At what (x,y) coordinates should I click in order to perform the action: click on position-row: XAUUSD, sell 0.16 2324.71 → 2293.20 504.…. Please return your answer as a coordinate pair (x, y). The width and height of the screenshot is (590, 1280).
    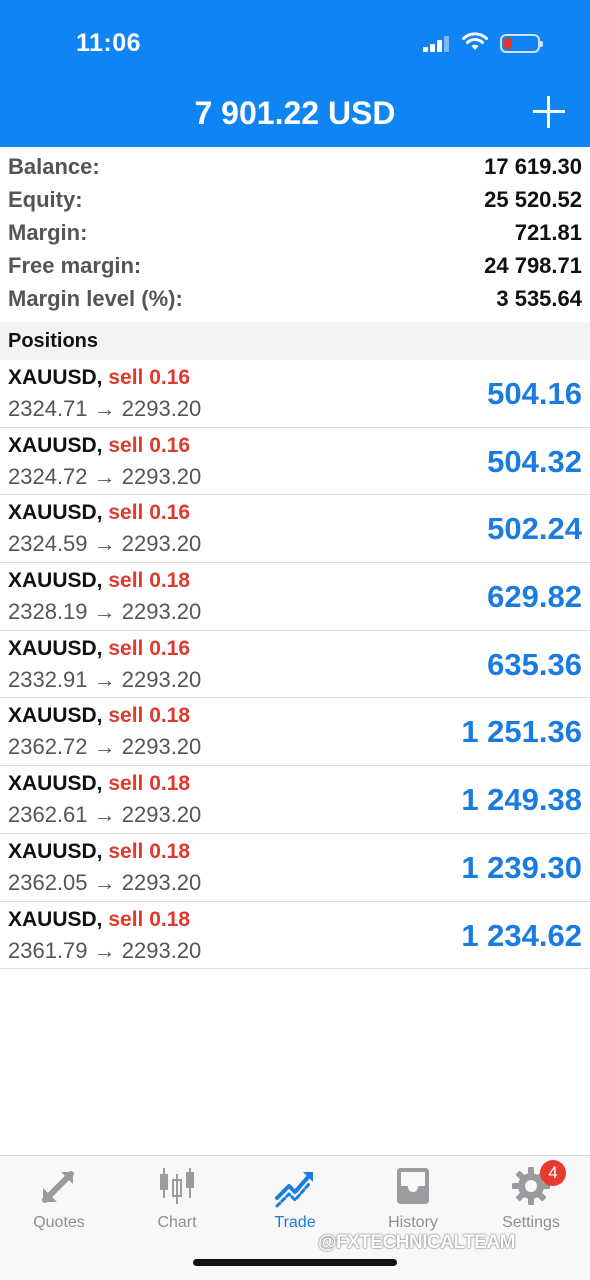
    Looking at the image, I should click on (295, 394).